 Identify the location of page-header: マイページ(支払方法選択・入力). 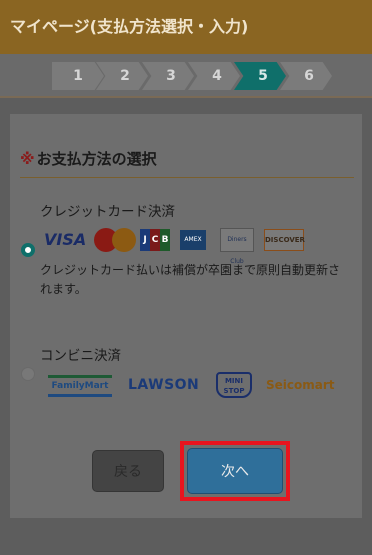
(186, 27).